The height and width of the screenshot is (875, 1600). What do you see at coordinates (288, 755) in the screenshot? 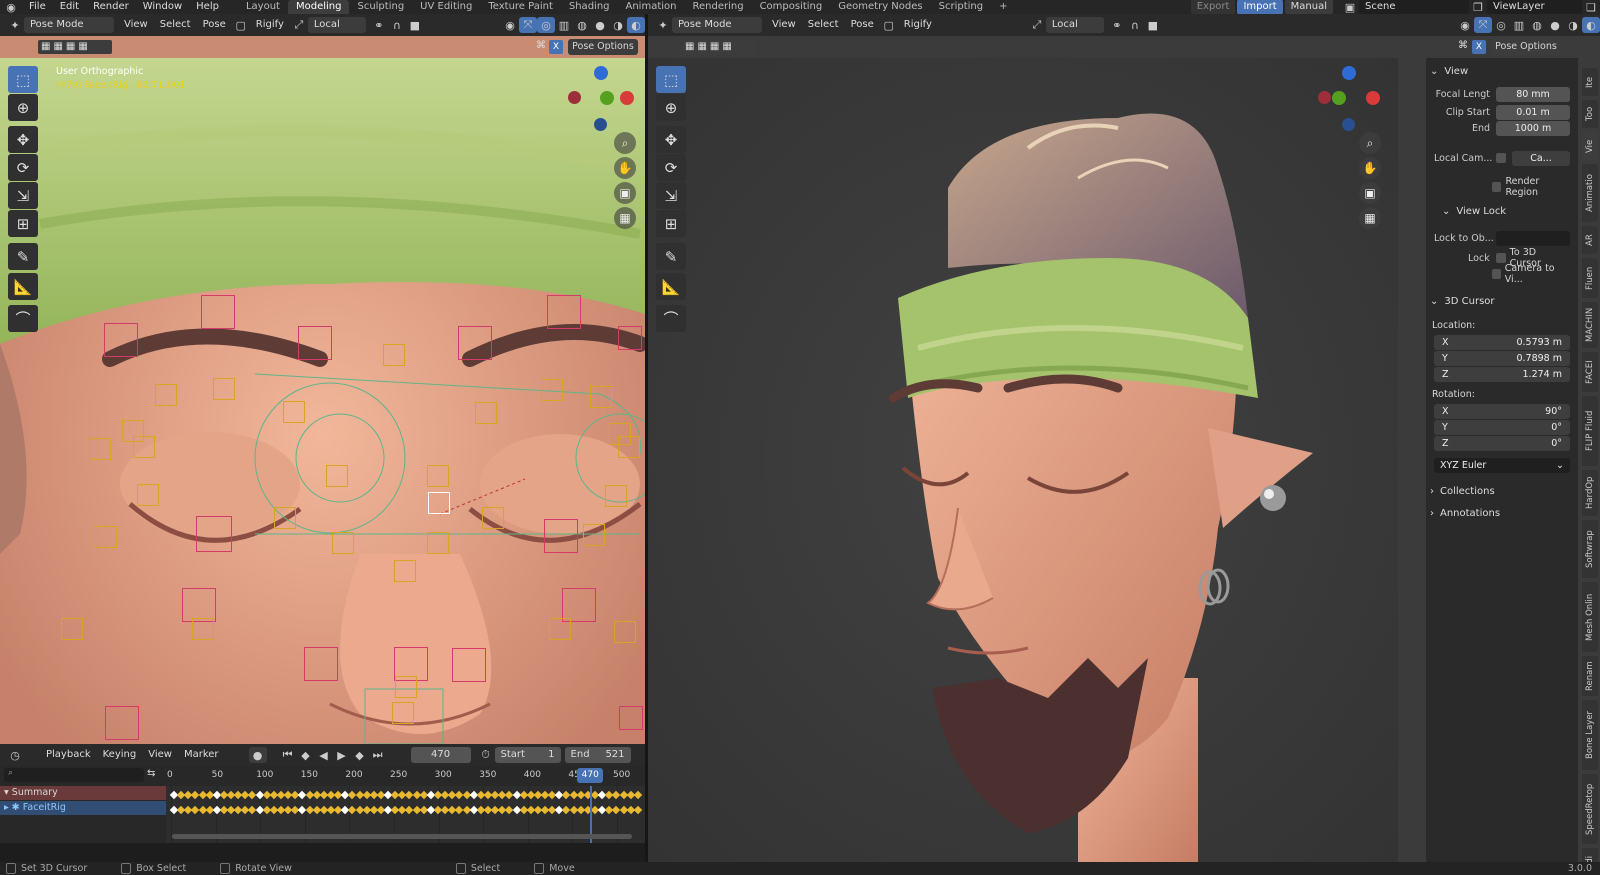
I see `jump-start-icon: ⏮` at bounding box center [288, 755].